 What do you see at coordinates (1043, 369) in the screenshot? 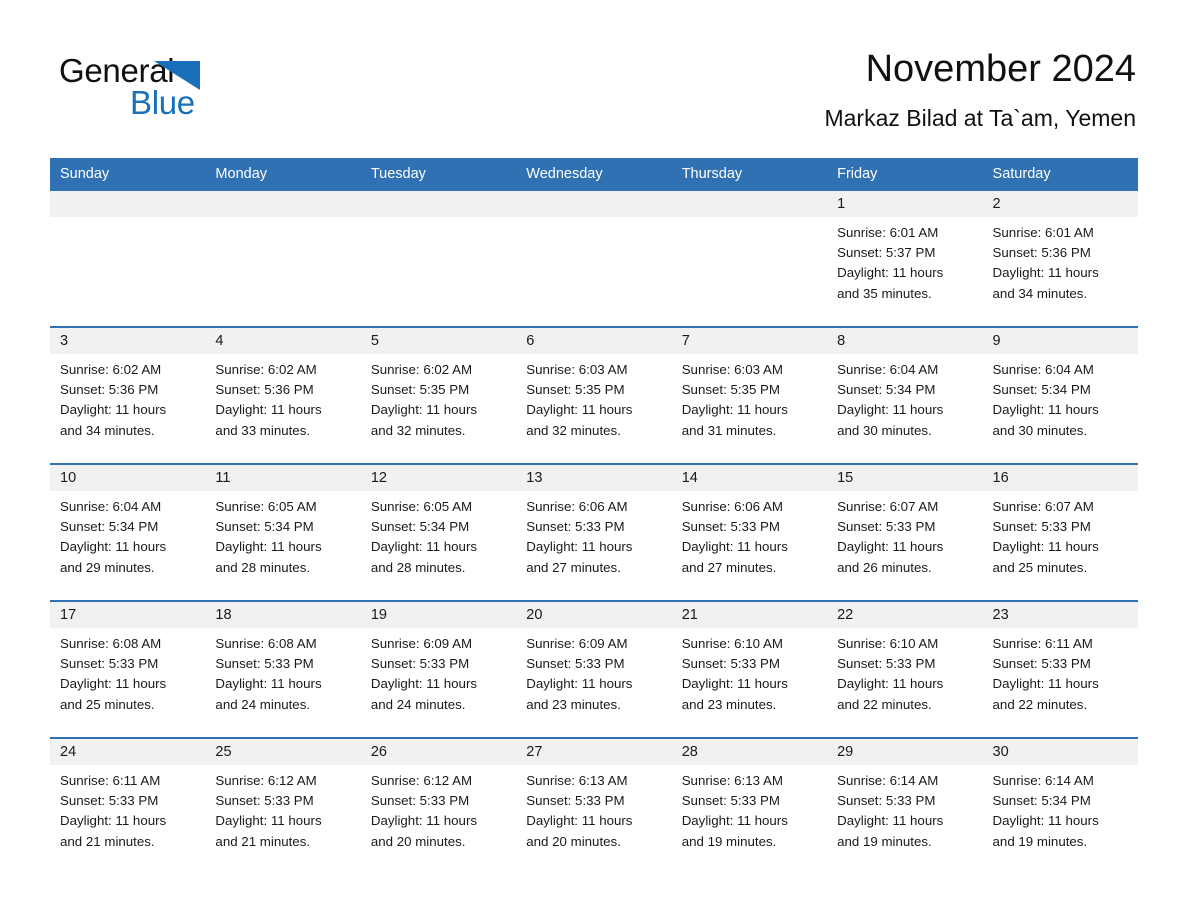
I see `sunrise-text: Sunrise: 6:04 AM` at bounding box center [1043, 369].